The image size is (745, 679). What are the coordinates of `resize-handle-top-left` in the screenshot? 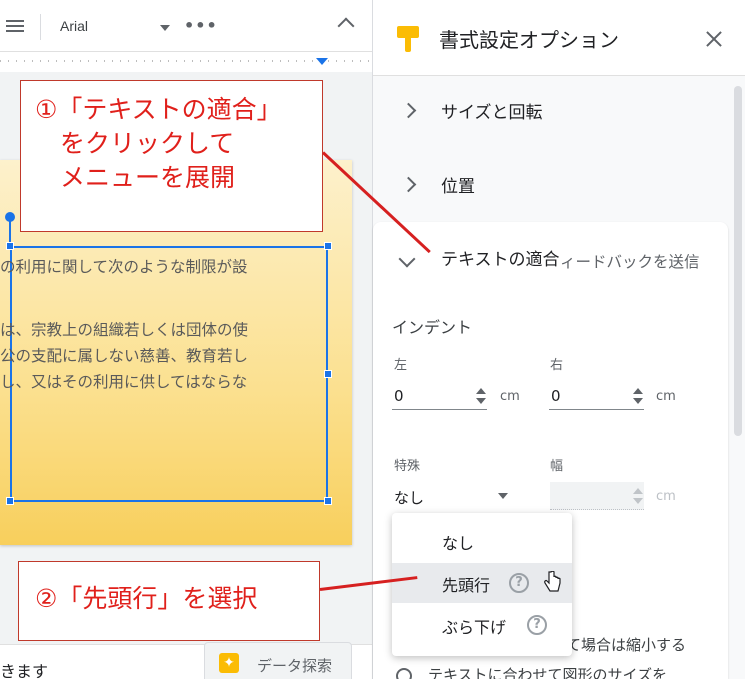 It's located at (10, 246).